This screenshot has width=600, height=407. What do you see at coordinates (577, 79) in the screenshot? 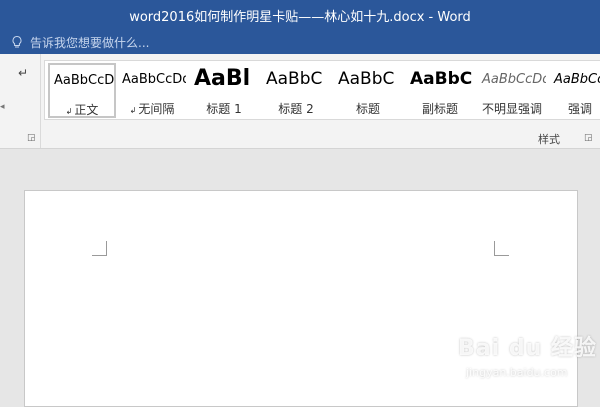
I see `style-sample: AaBbCcD` at bounding box center [577, 79].